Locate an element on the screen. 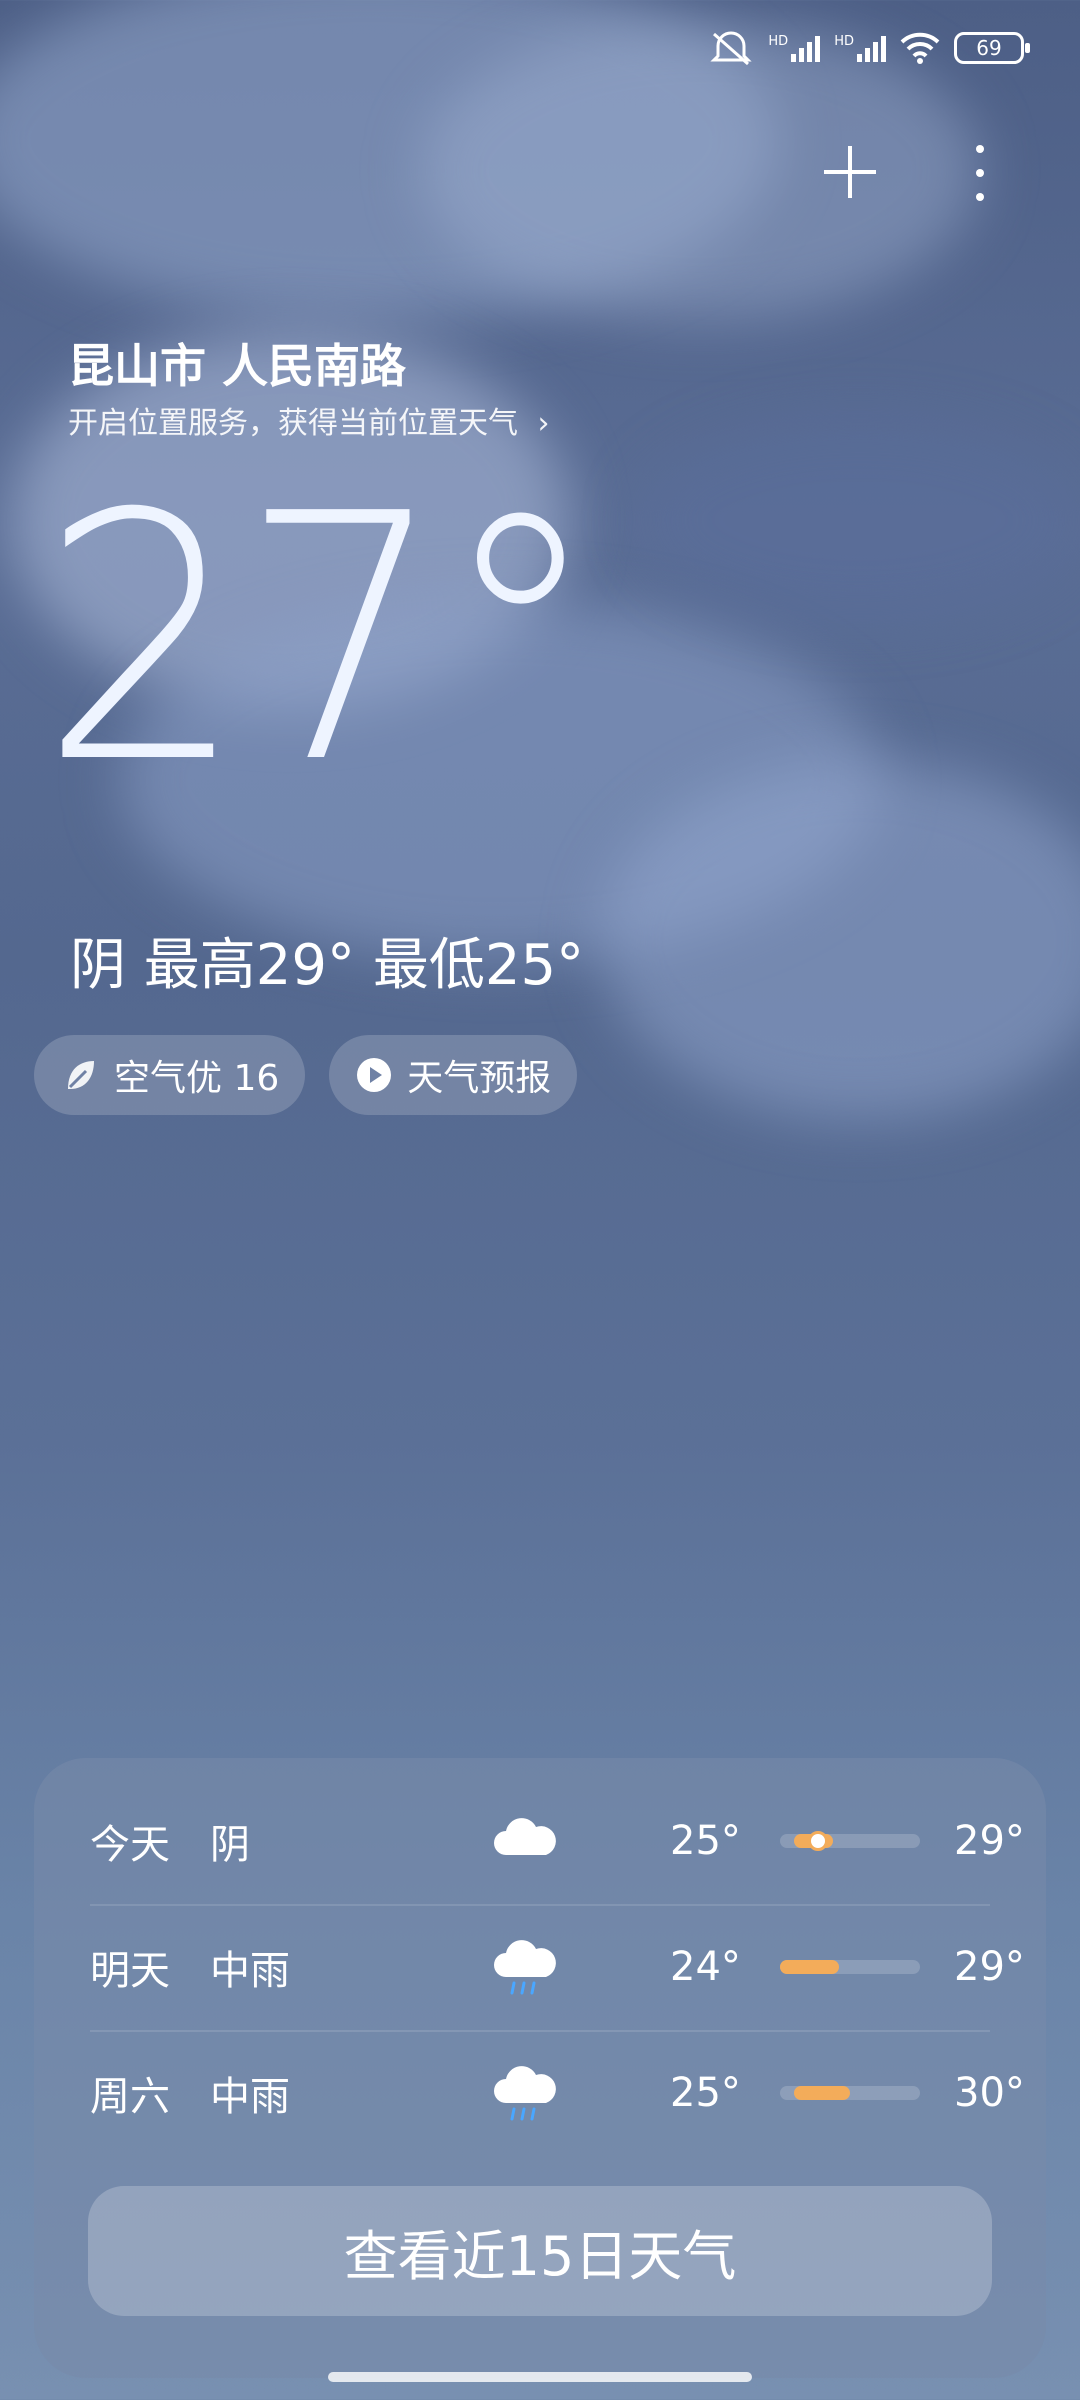  status-bar: HD HD 69 is located at coordinates (540, 50).